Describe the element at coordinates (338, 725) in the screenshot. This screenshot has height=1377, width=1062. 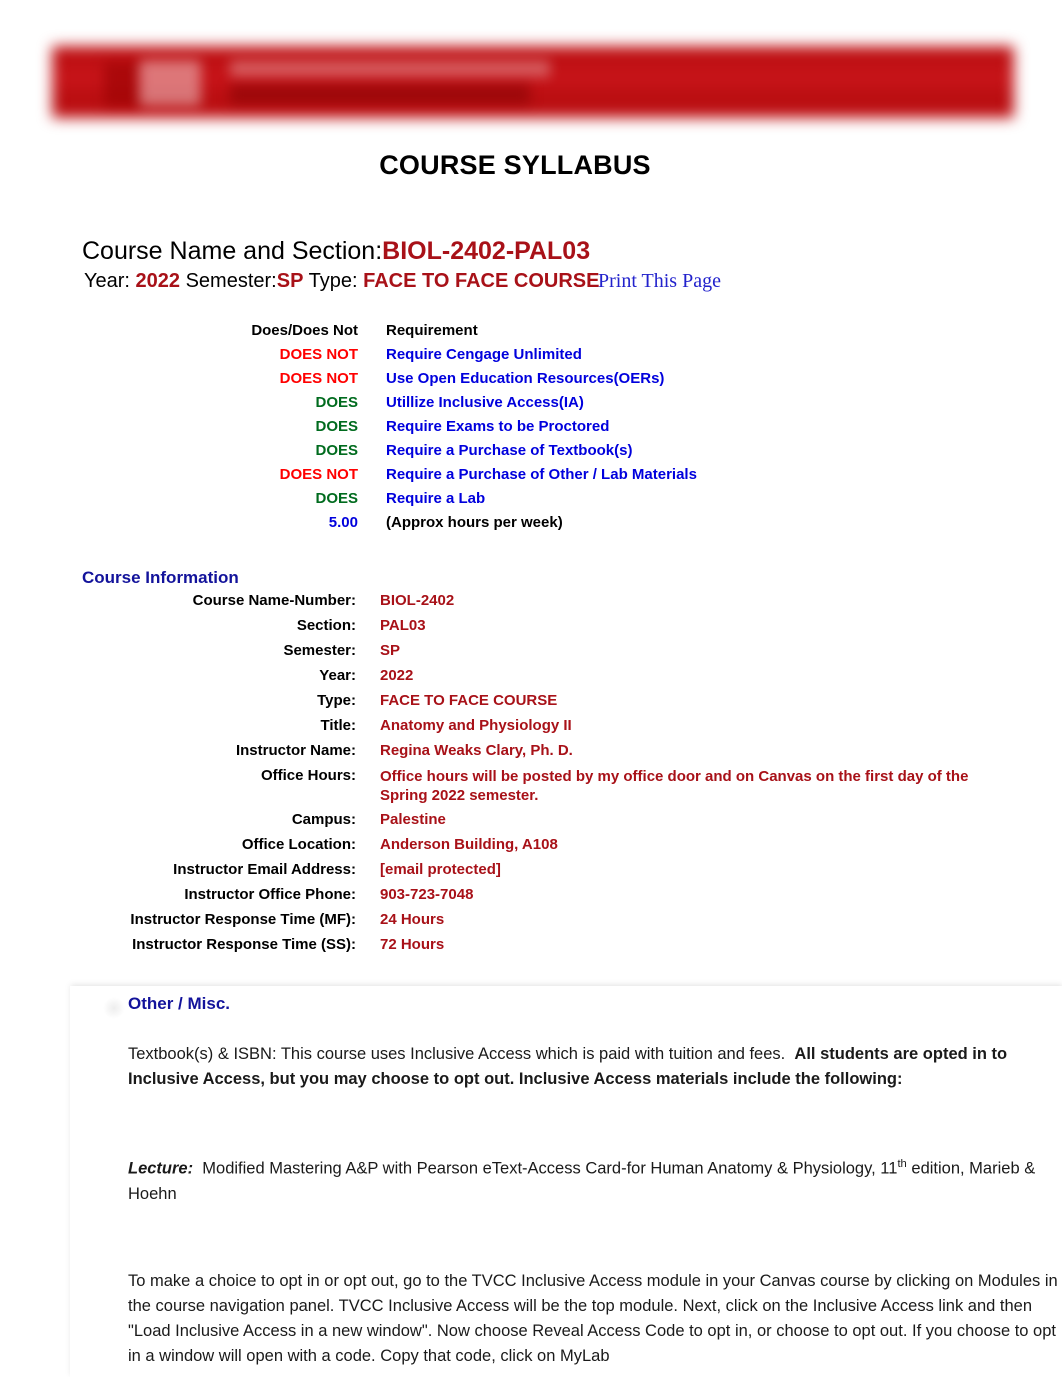
I see `info-label: Title:` at that location.